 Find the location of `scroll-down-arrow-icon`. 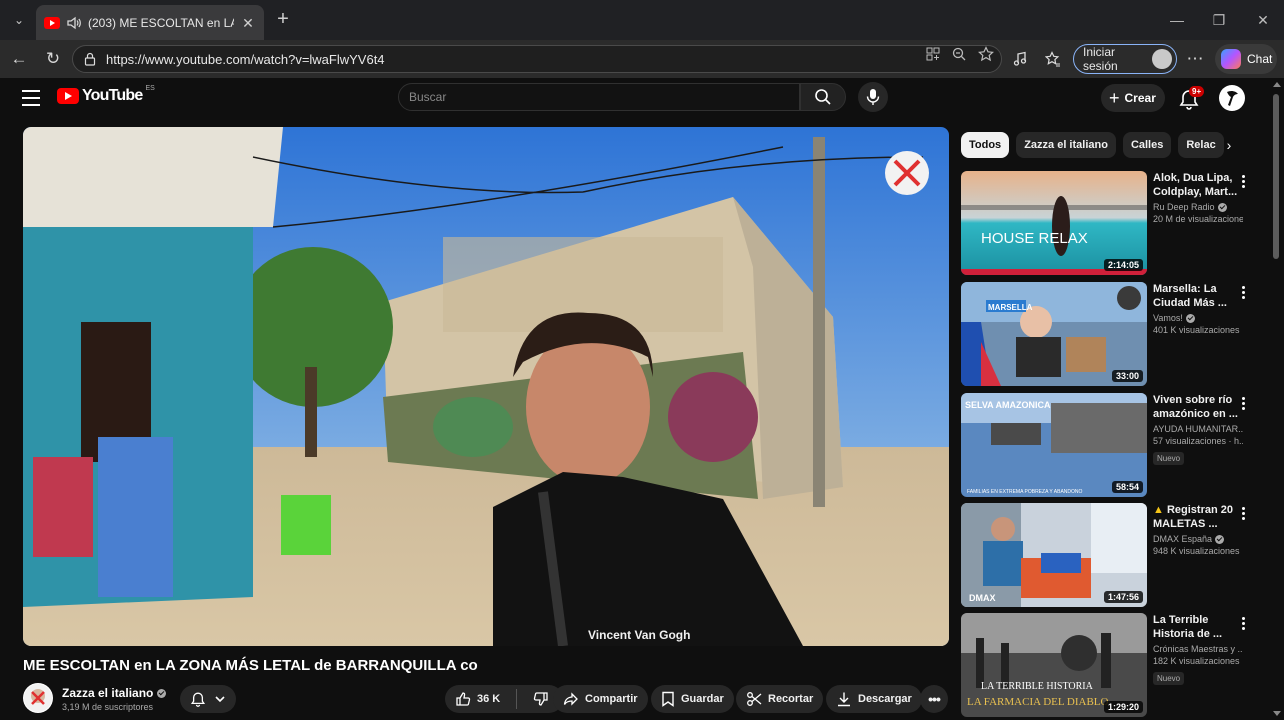

scroll-down-arrow-icon is located at coordinates (1277, 713).